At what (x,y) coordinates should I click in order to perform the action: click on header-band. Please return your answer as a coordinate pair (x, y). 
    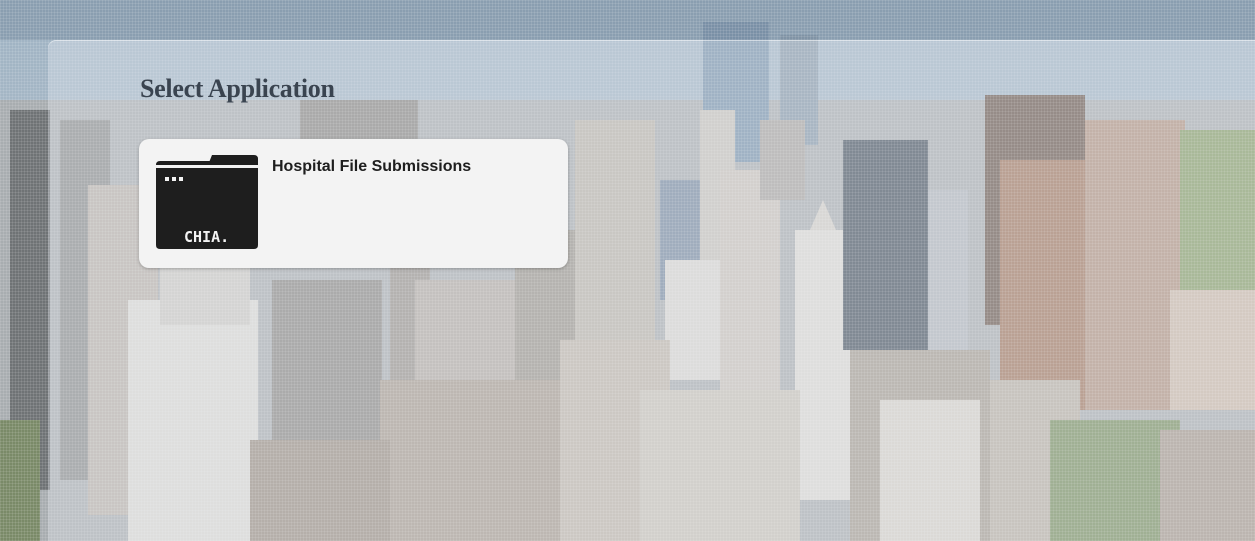
    Looking at the image, I should click on (627, 20).